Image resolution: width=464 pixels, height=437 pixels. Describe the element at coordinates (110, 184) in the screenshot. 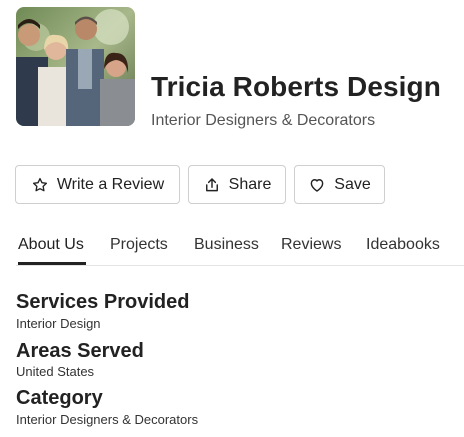

I see `write-review-label: Write a Review` at that location.